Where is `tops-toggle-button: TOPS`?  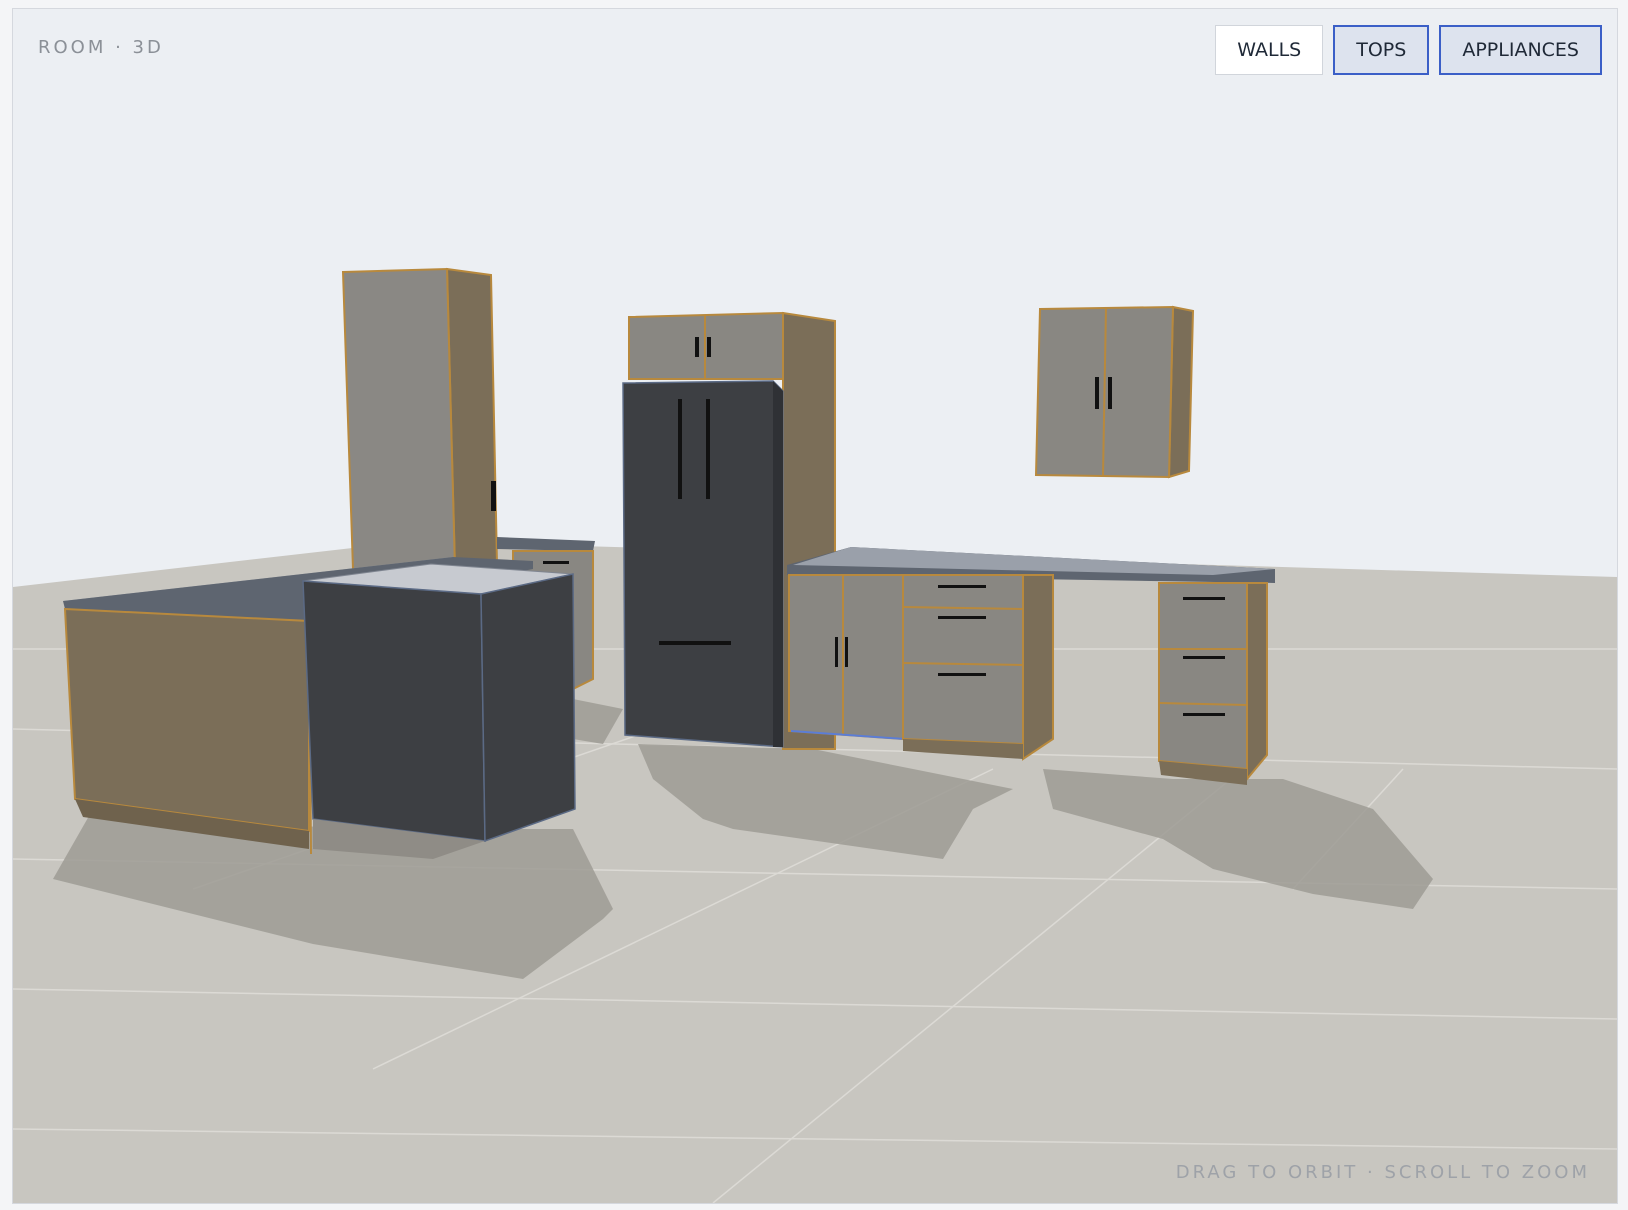 tops-toggle-button: TOPS is located at coordinates (1381, 50).